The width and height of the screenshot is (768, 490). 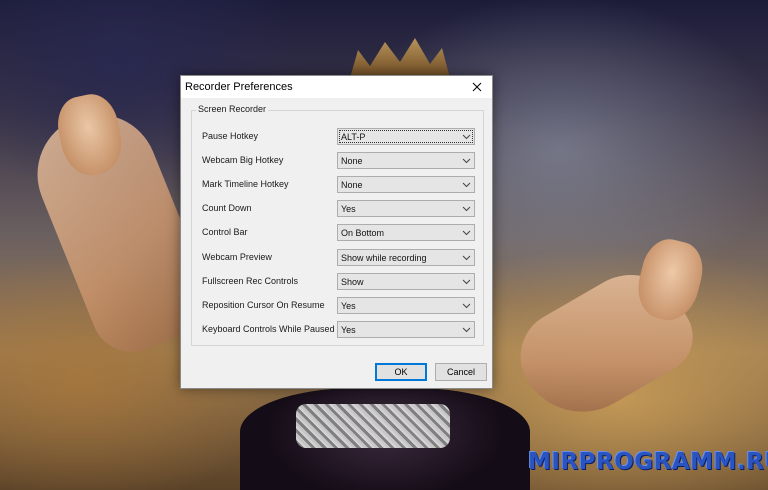 What do you see at coordinates (353, 137) in the screenshot?
I see `pause-hotkey-value: ALT-P` at bounding box center [353, 137].